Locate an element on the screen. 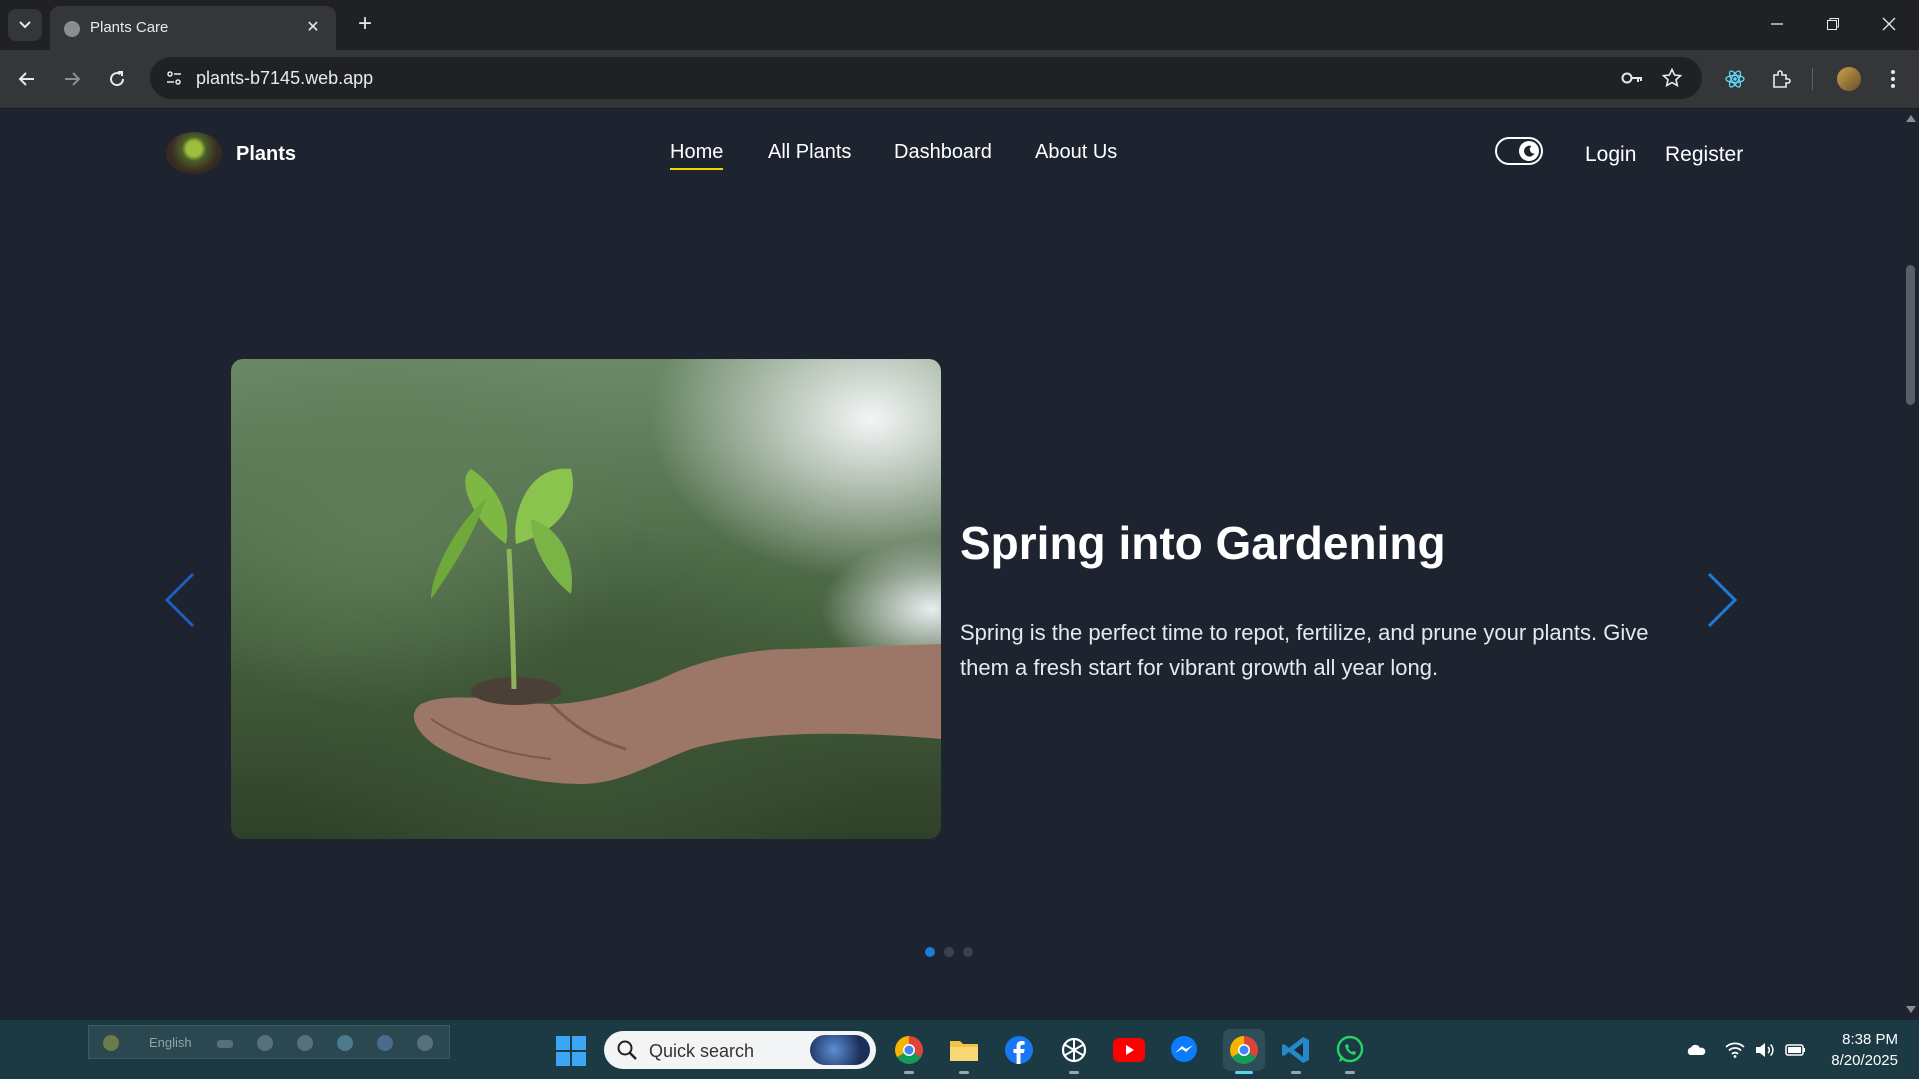  slide-title: Spring into Gardening is located at coordinates (1203, 543).